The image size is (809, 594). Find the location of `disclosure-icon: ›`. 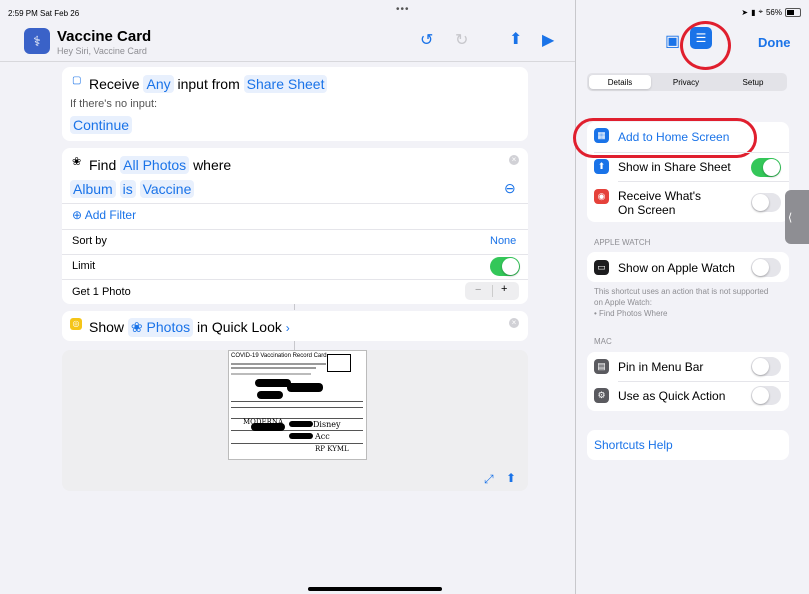

disclosure-icon: › is located at coordinates (288, 328).